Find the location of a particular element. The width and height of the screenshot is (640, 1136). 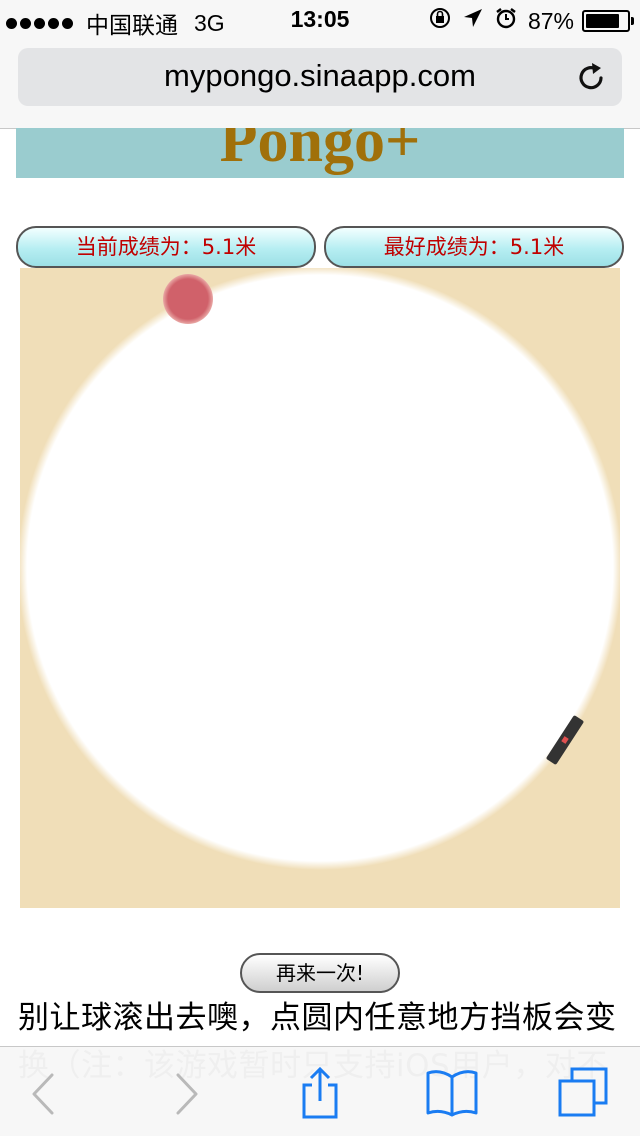

ball is located at coordinates (188, 299).